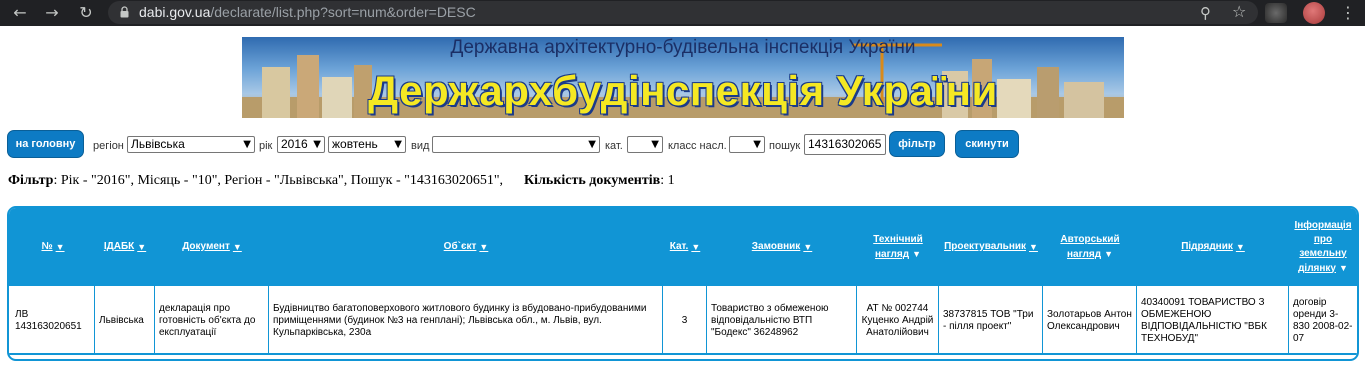 The width and height of the screenshot is (1365, 388). What do you see at coordinates (747, 144) in the screenshot?
I see `class-select: ▼` at bounding box center [747, 144].